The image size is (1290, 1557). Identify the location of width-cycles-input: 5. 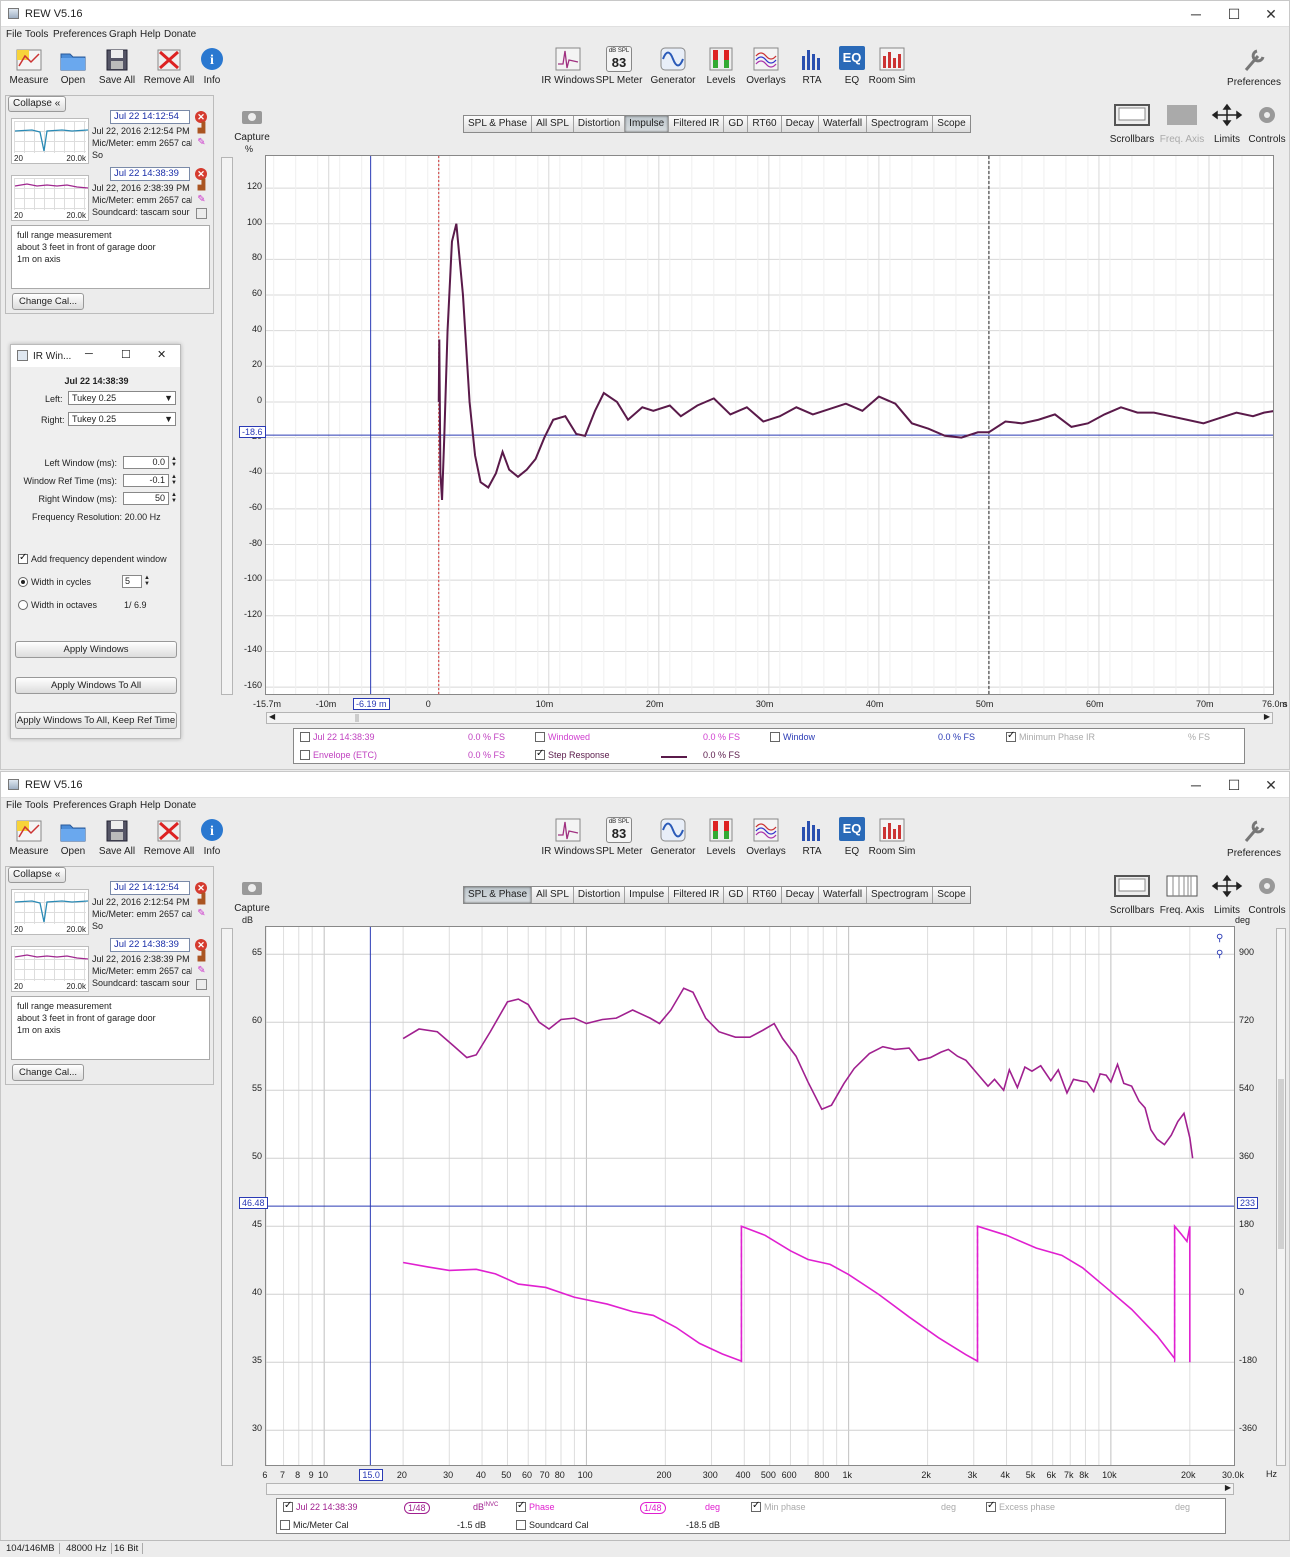
(132, 581).